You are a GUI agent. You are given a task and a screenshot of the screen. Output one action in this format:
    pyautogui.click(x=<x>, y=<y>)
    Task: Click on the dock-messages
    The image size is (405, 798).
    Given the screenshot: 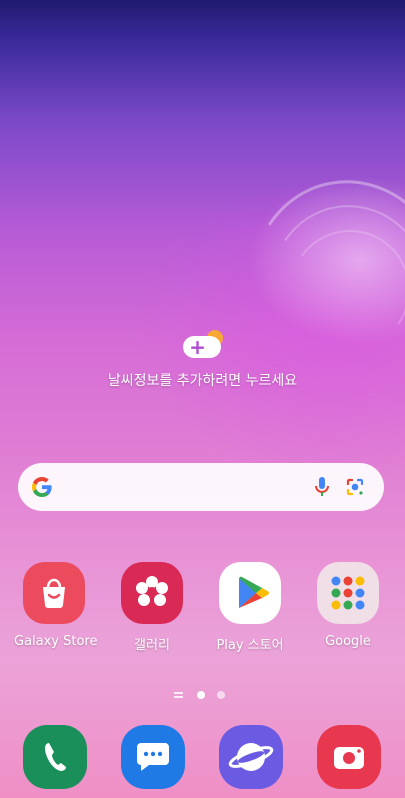 What is the action you would take?
    pyautogui.click(x=153, y=757)
    